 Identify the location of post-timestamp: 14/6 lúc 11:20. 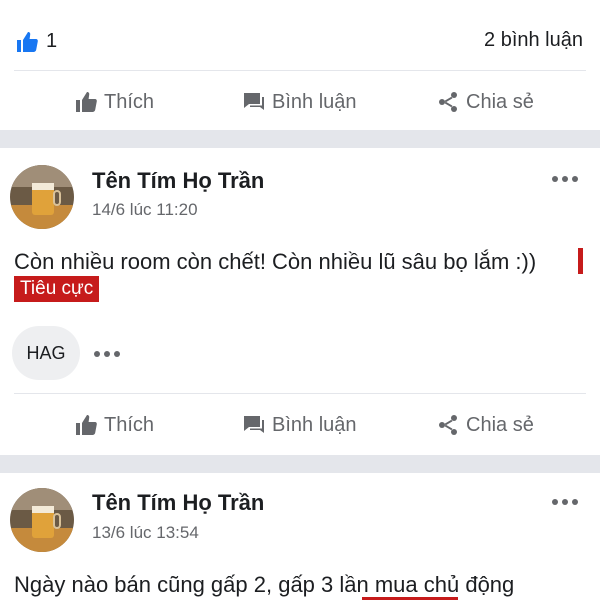
(145, 210).